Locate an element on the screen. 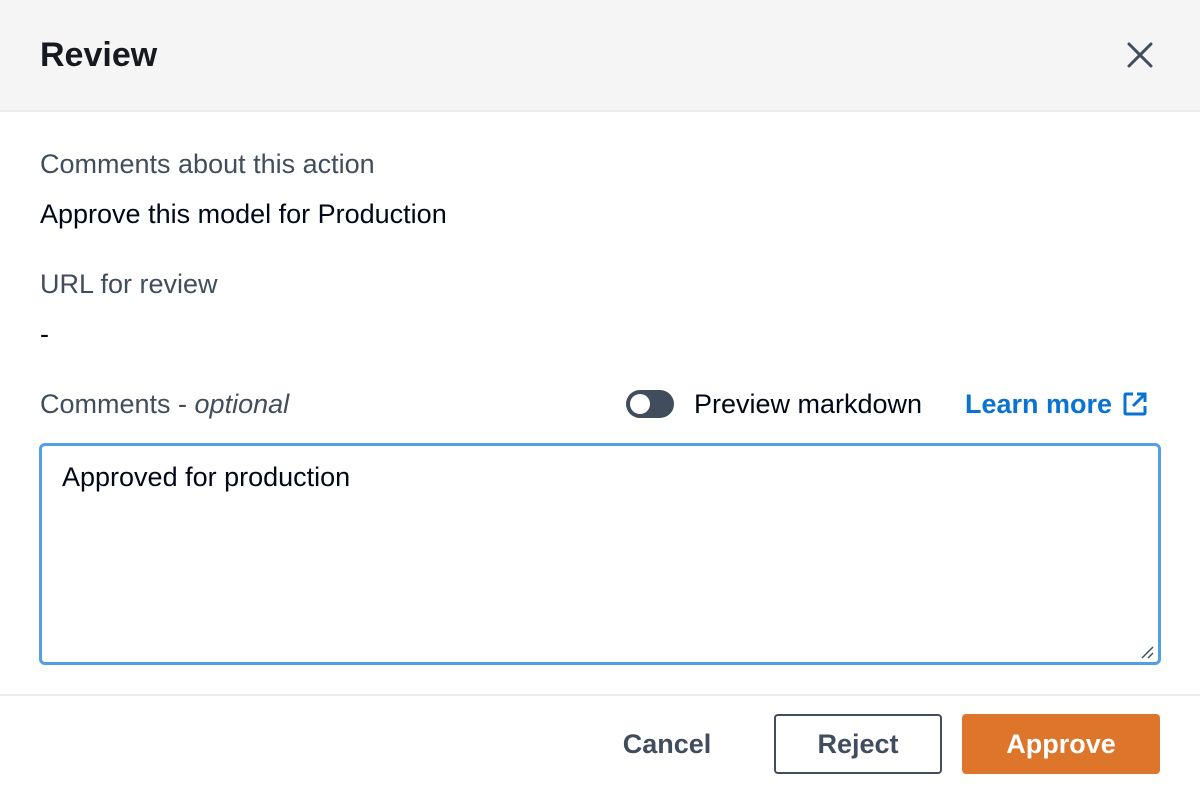  approve-button: Approve is located at coordinates (1061, 744).